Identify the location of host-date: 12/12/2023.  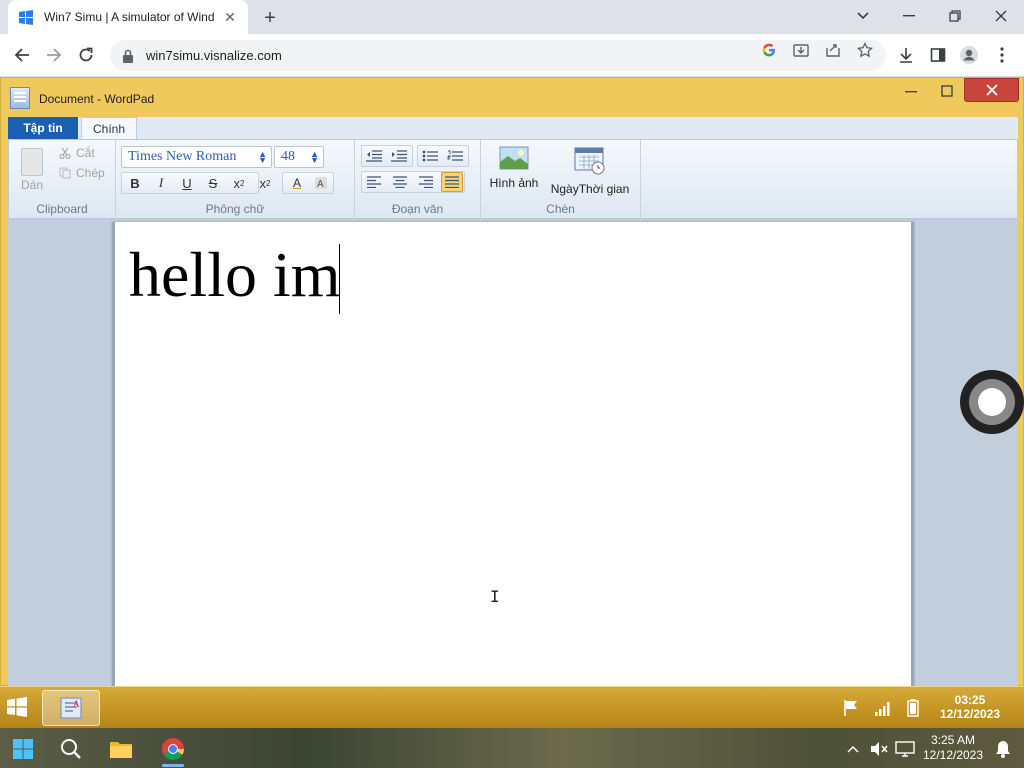
(953, 755).